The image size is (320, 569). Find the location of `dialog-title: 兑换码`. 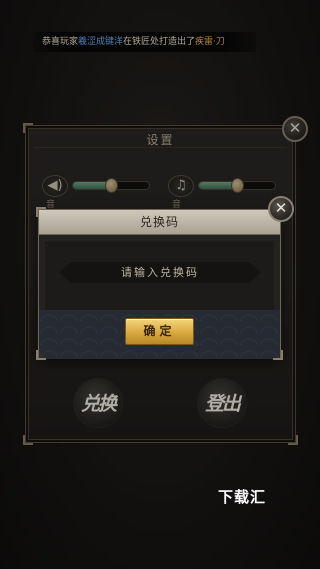

dialog-title: 兑换码 is located at coordinates (159, 222).